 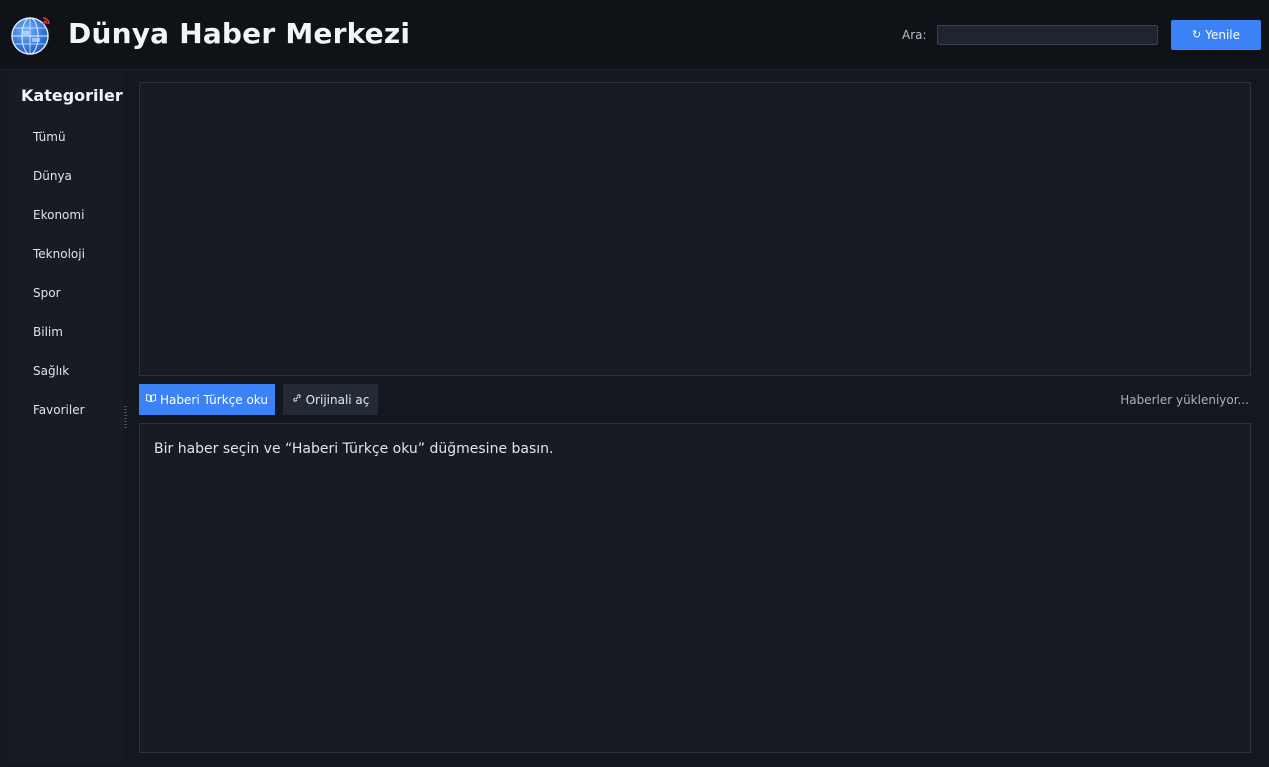 I want to click on app-header: Dünya Haber Merkezi Ara: ↻ Yenile, so click(x=634, y=35).